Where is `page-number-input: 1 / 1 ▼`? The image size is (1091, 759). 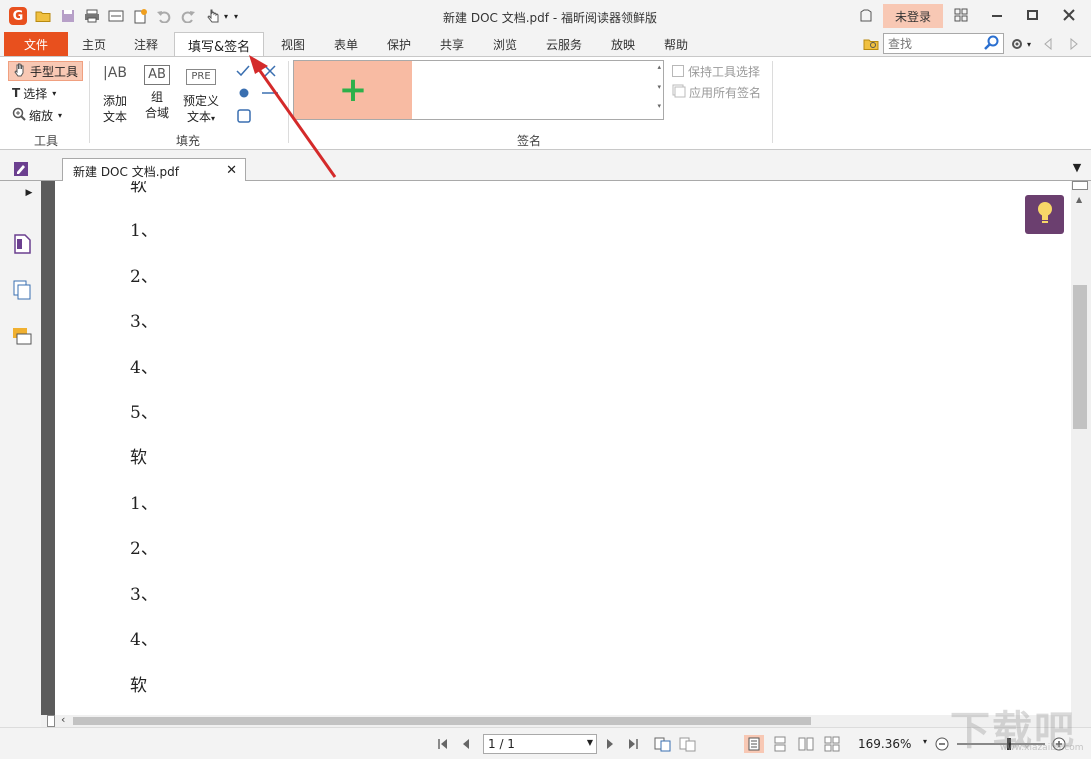
page-number-input: 1 / 1 ▼ is located at coordinates (540, 744).